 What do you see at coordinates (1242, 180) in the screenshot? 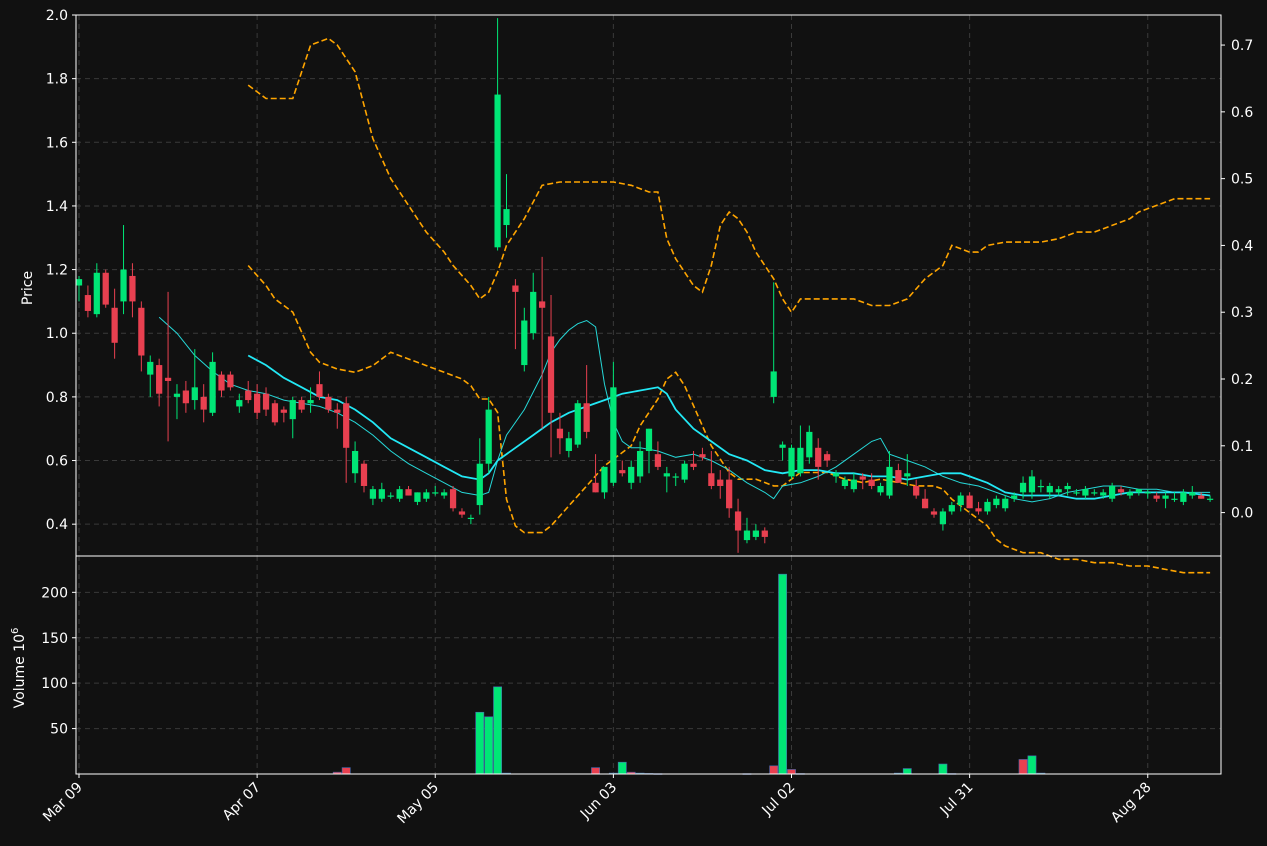
I see `secondary-tick-label: 0.5` at bounding box center [1242, 180].